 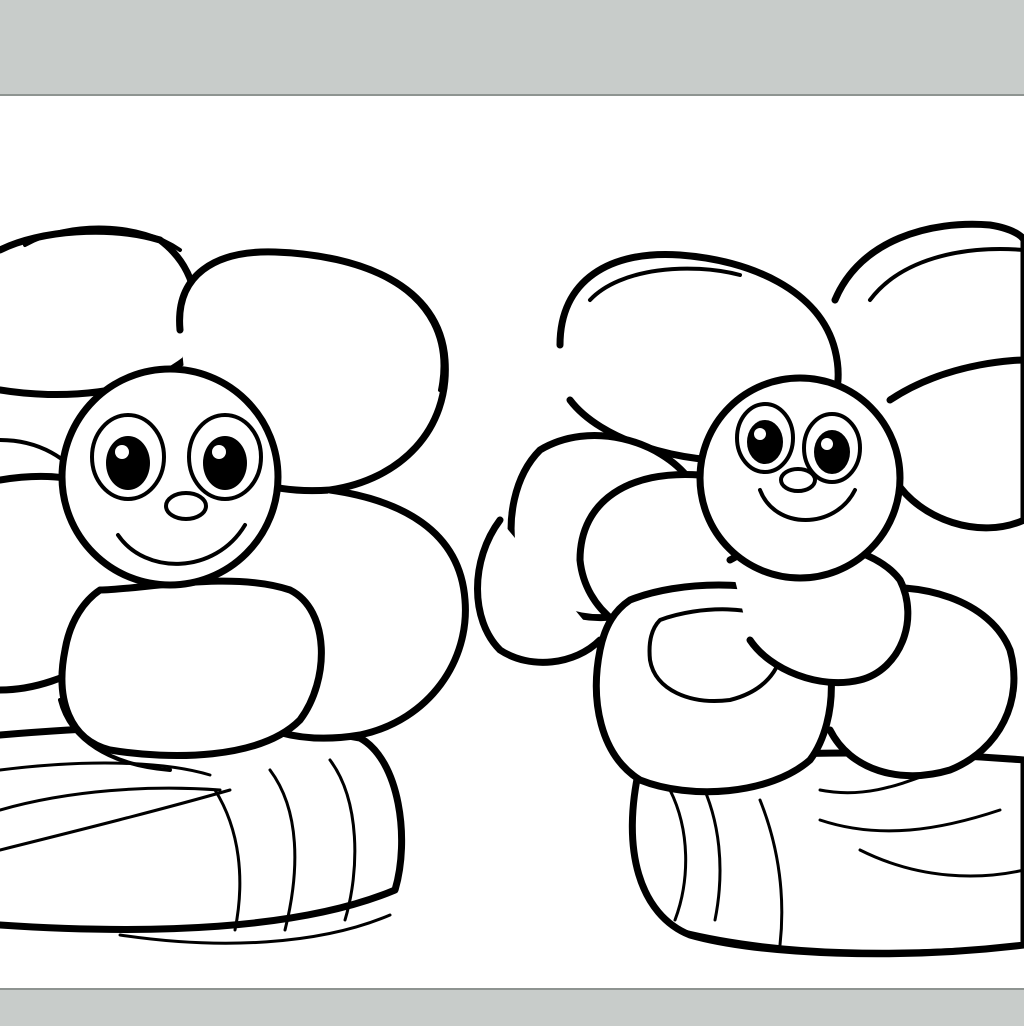 What do you see at coordinates (201, 834) in the screenshot?
I see `left-flower-base-icon` at bounding box center [201, 834].